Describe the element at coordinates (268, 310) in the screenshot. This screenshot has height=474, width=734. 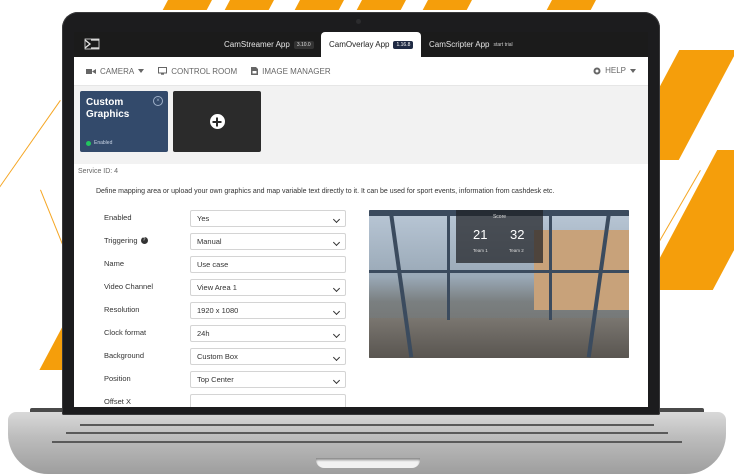
I see `resolution-select: 1920 x 1080` at that location.